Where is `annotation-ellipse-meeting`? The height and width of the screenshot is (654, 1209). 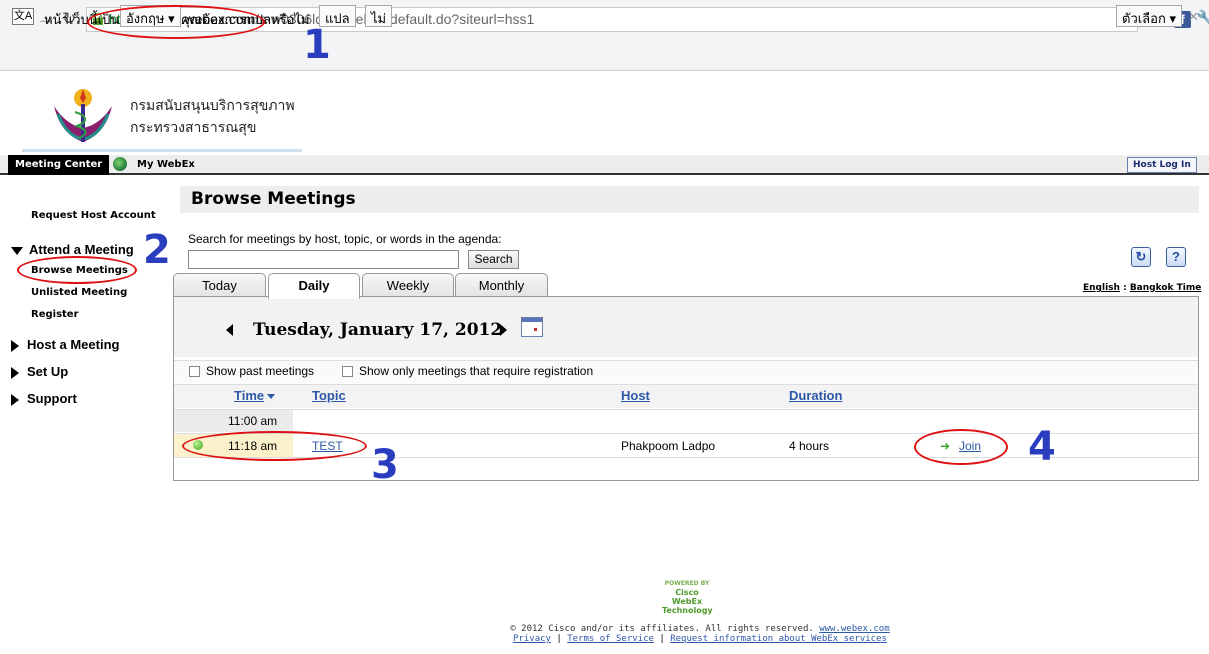 annotation-ellipse-meeting is located at coordinates (274, 446).